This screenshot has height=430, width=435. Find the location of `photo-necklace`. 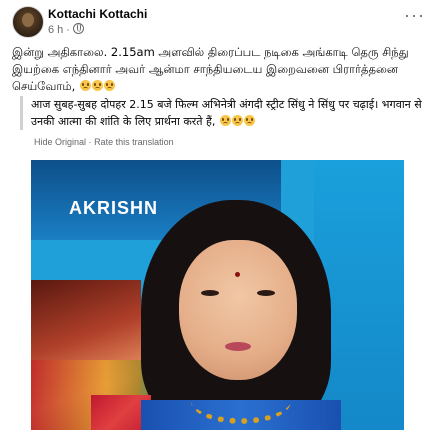

photo-necklace is located at coordinates (241, 401).